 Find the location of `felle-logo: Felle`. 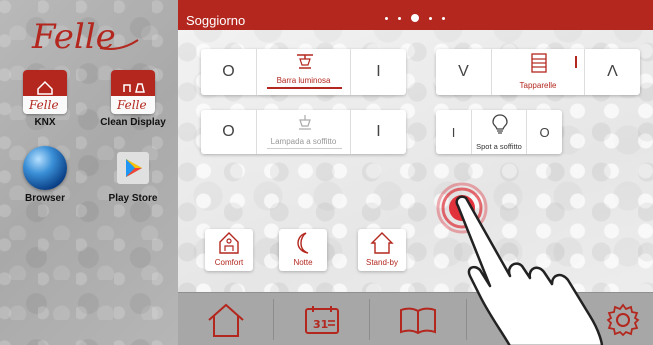

felle-logo: Felle is located at coordinates (85, 37).